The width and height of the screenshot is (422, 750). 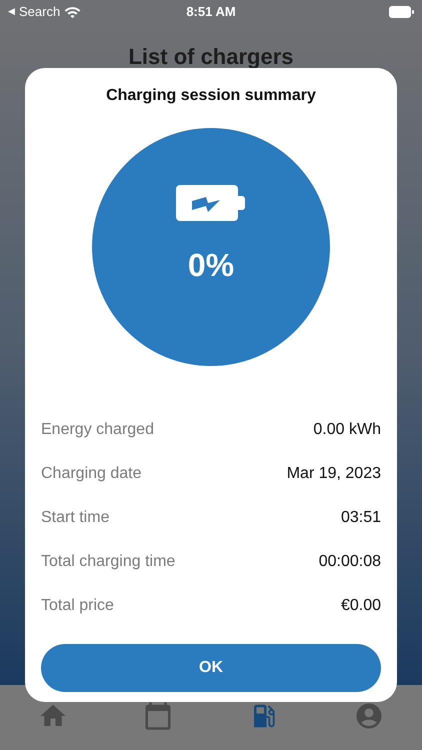 What do you see at coordinates (108, 562) in the screenshot?
I see `summary-label: Total charging time` at bounding box center [108, 562].